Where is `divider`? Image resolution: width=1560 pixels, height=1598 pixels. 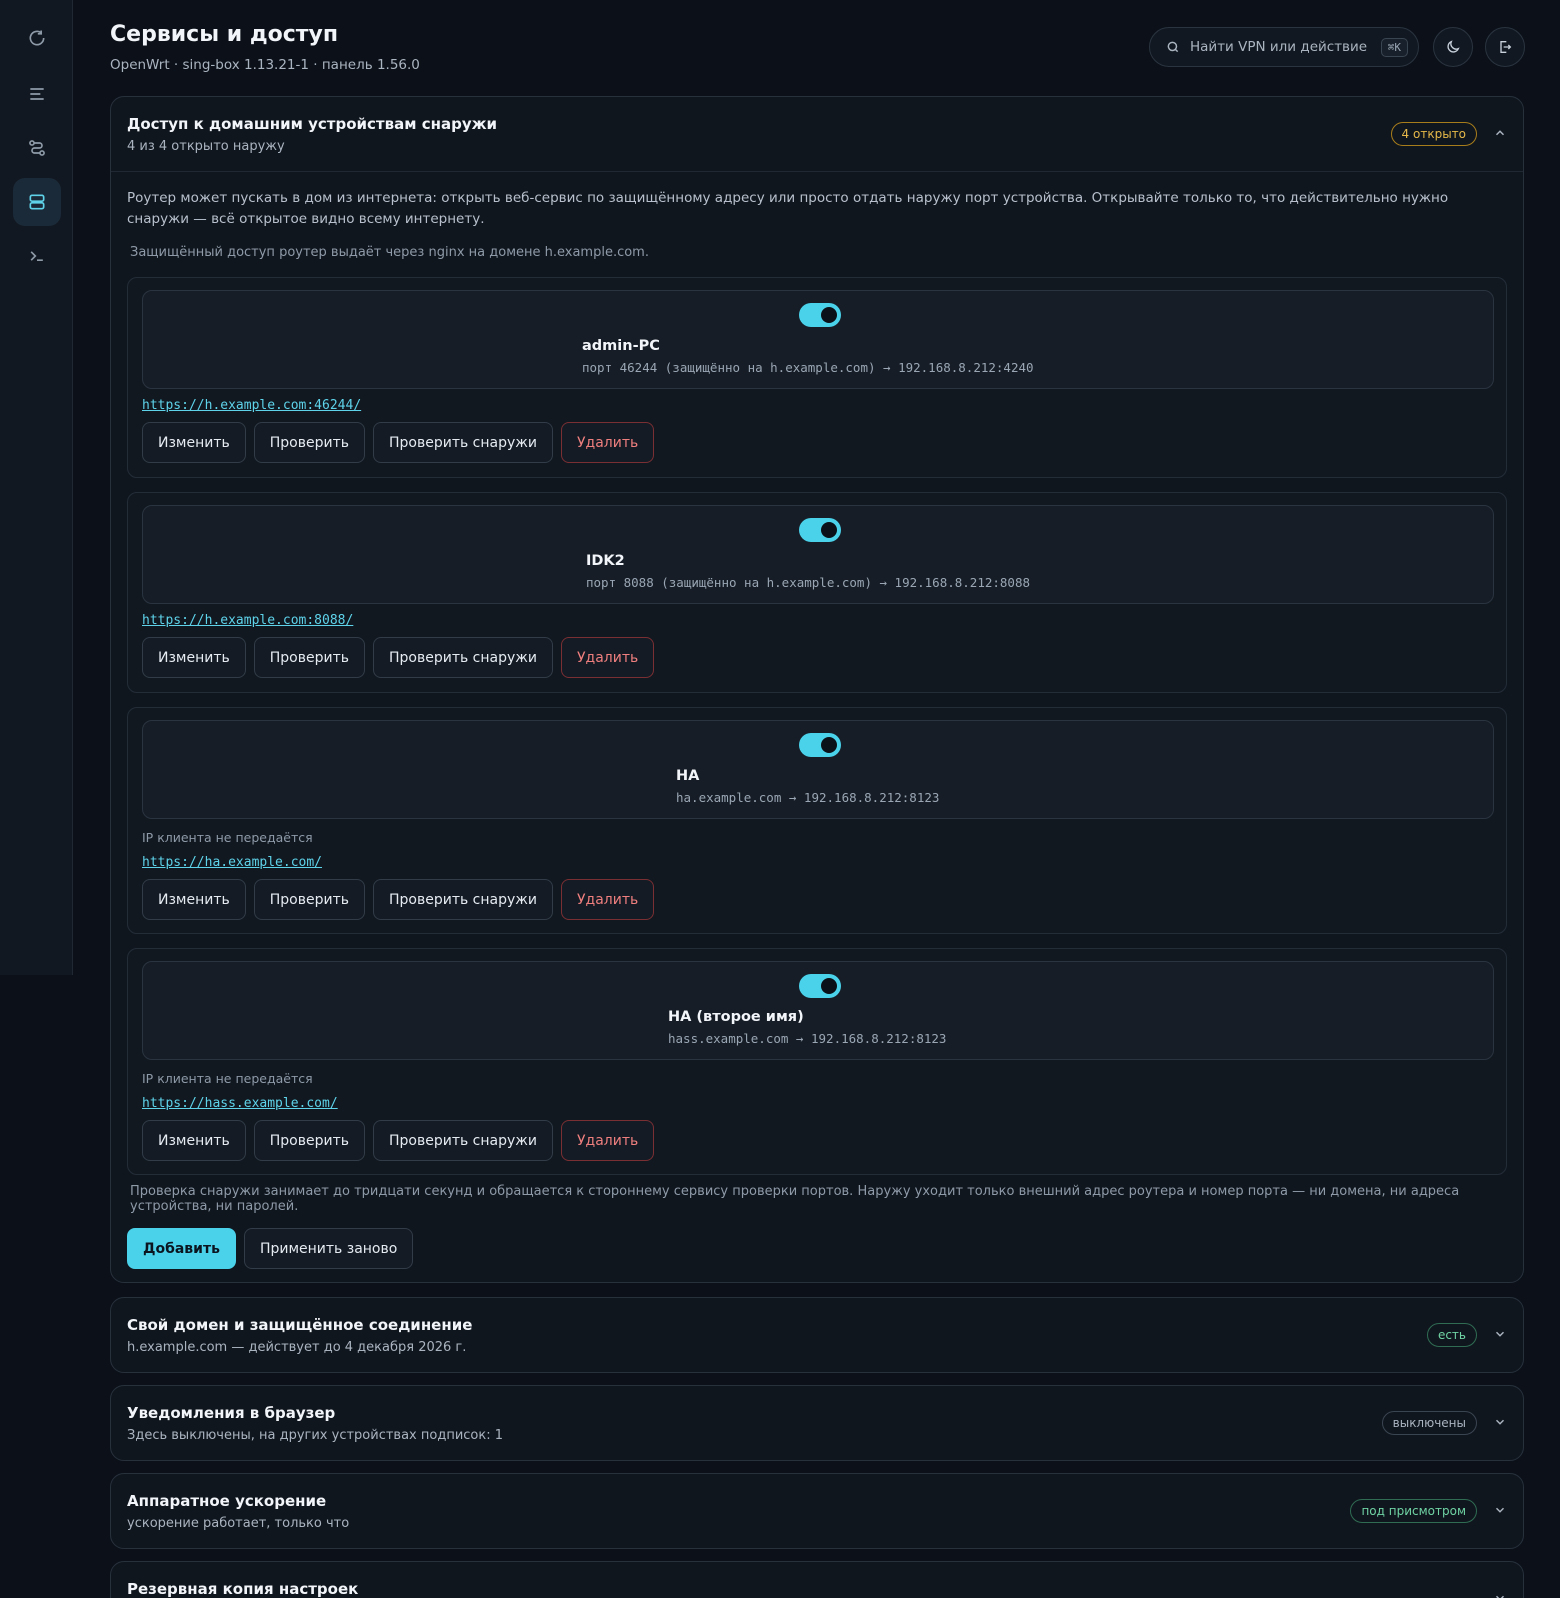 divider is located at coordinates (817, 171).